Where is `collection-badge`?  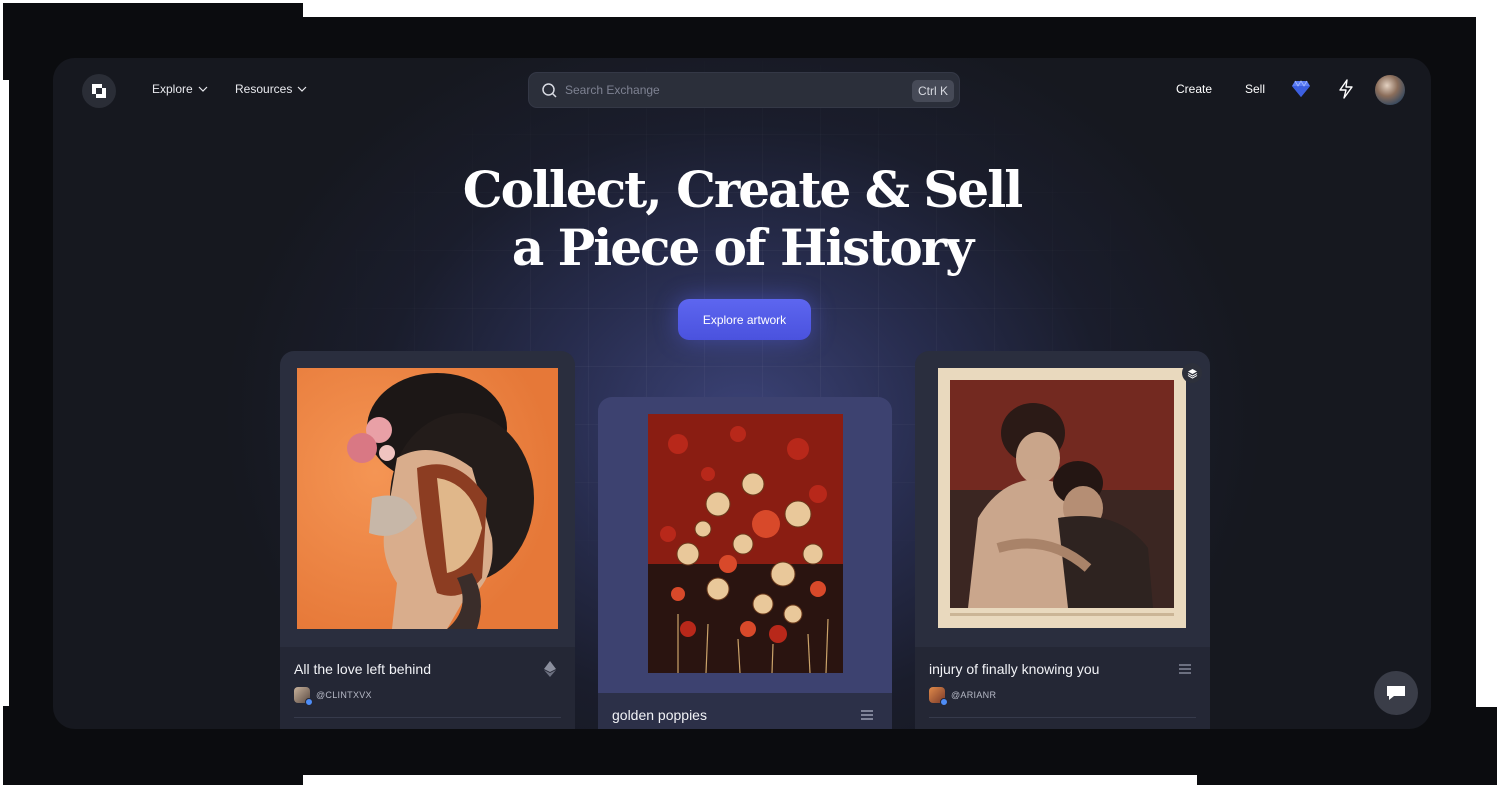
collection-badge is located at coordinates (1192, 373).